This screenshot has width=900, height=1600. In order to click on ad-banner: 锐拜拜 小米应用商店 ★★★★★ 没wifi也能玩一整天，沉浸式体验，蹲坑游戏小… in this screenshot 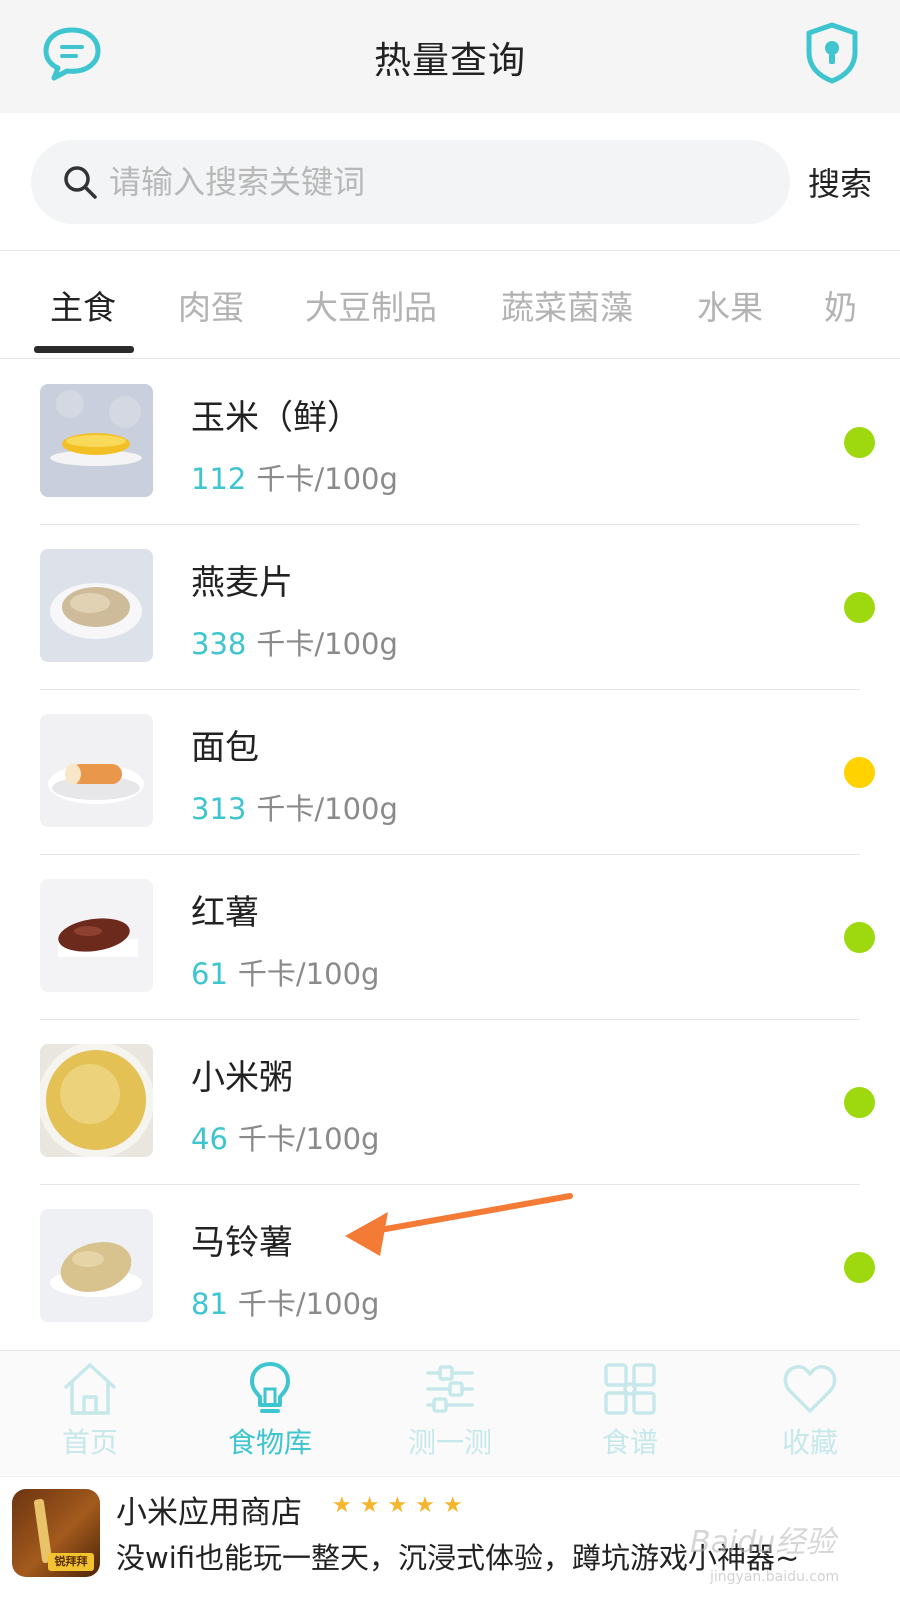, I will do `click(450, 1538)`.